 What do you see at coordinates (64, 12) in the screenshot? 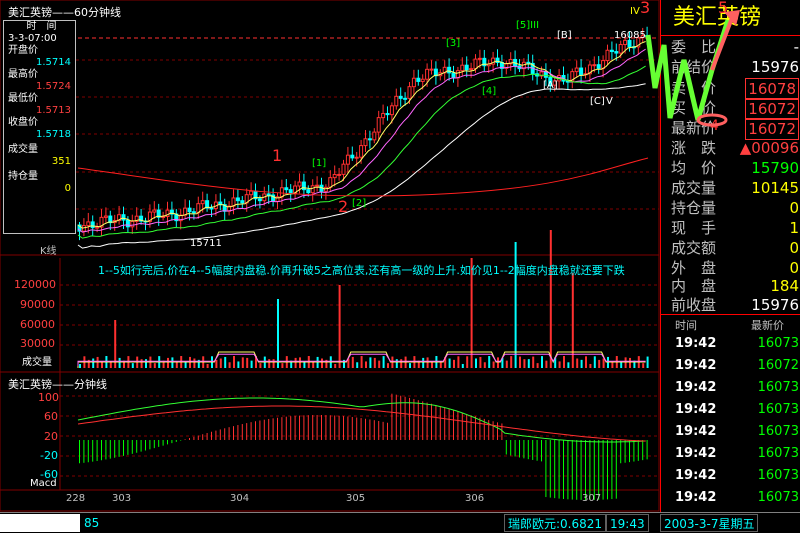
I see `chart-title: 美汇英镑——60分钟线` at bounding box center [64, 12].